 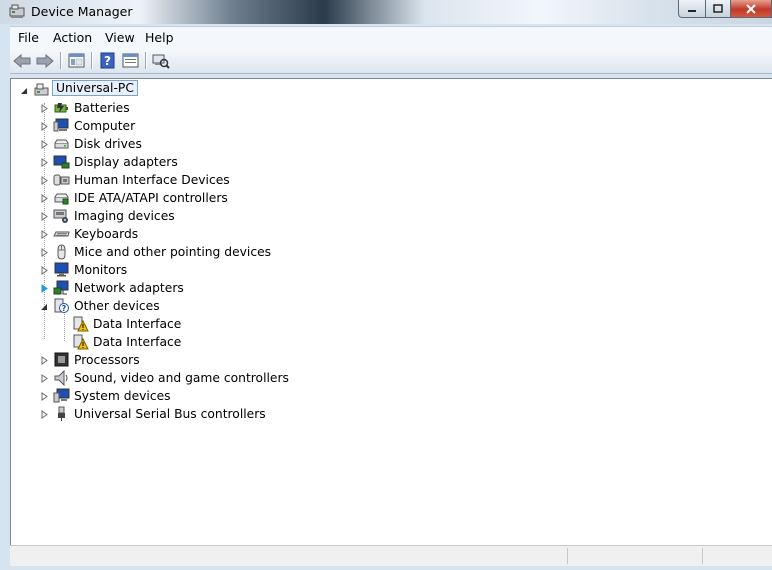 What do you see at coordinates (211, 360) in the screenshot?
I see `tree-item-processors: Processors` at bounding box center [211, 360].